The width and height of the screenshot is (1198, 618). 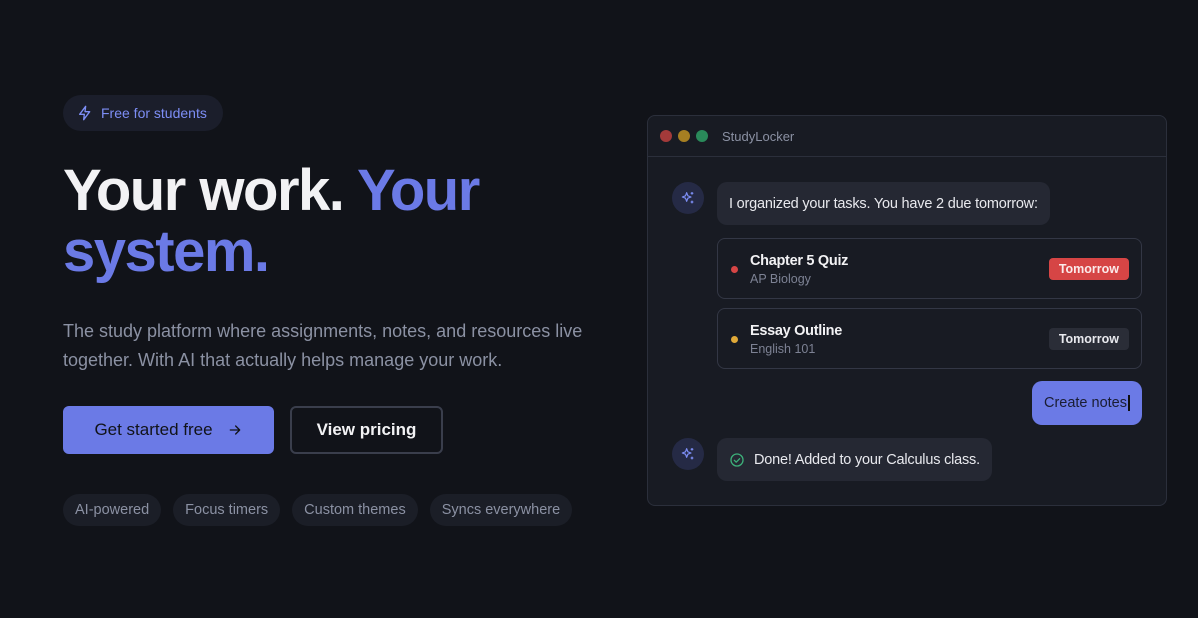 I want to click on headline-line-1: Your work. Your, so click(x=271, y=190).